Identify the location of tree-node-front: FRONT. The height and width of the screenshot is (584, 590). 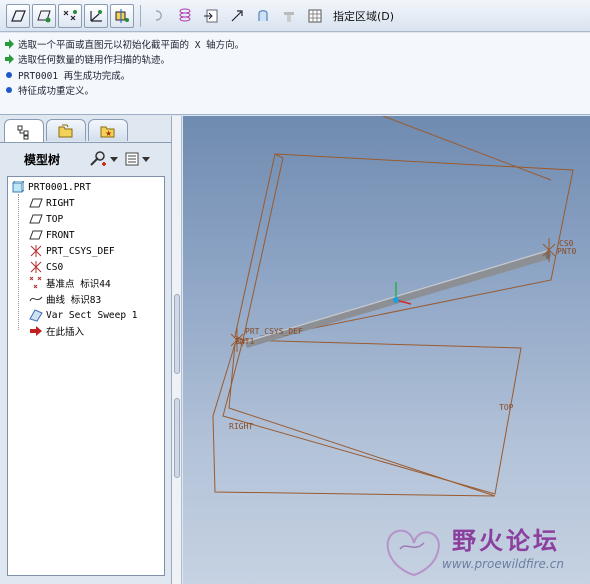
(52, 235).